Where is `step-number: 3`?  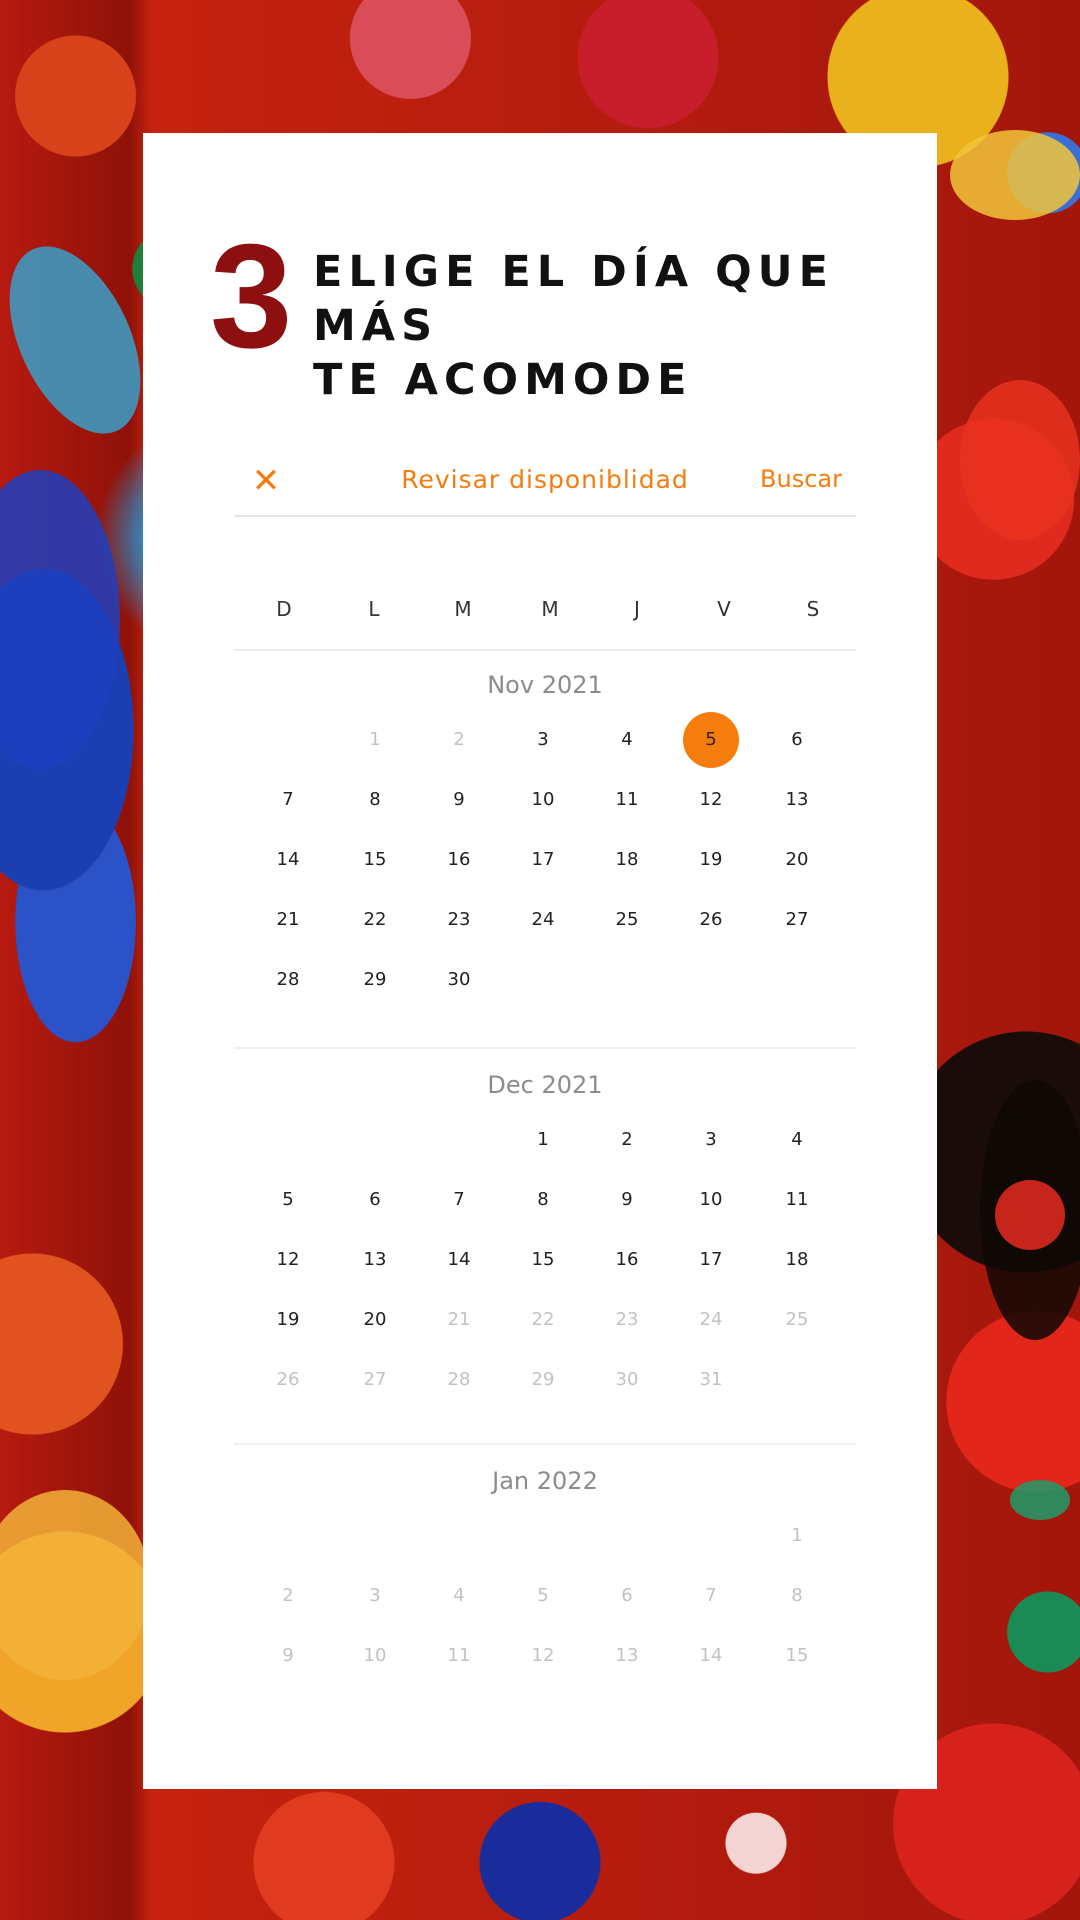 step-number: 3 is located at coordinates (251, 296).